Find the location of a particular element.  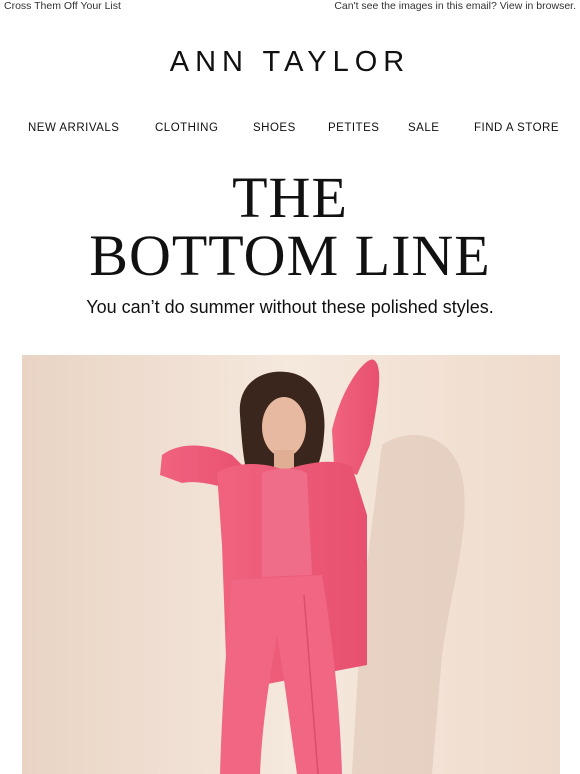

nav-item-sale: SALE is located at coordinates (423, 128).